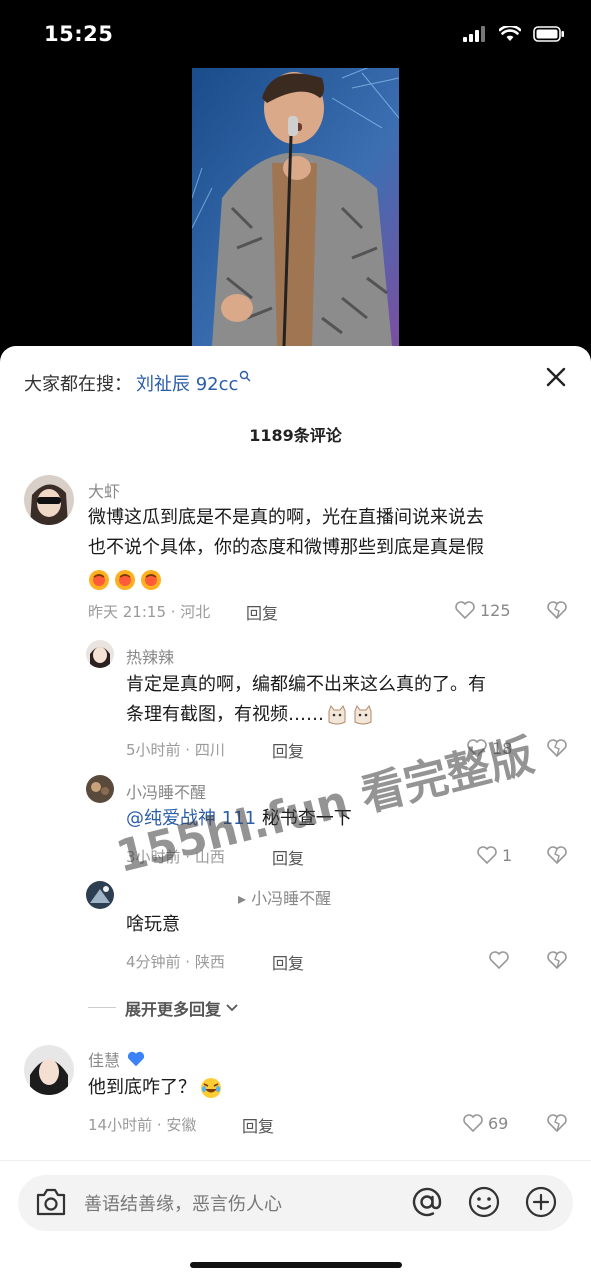 The height and width of the screenshot is (1280, 591). Describe the element at coordinates (78, 384) in the screenshot. I see `search-prefix: 大家都在搜：` at that location.